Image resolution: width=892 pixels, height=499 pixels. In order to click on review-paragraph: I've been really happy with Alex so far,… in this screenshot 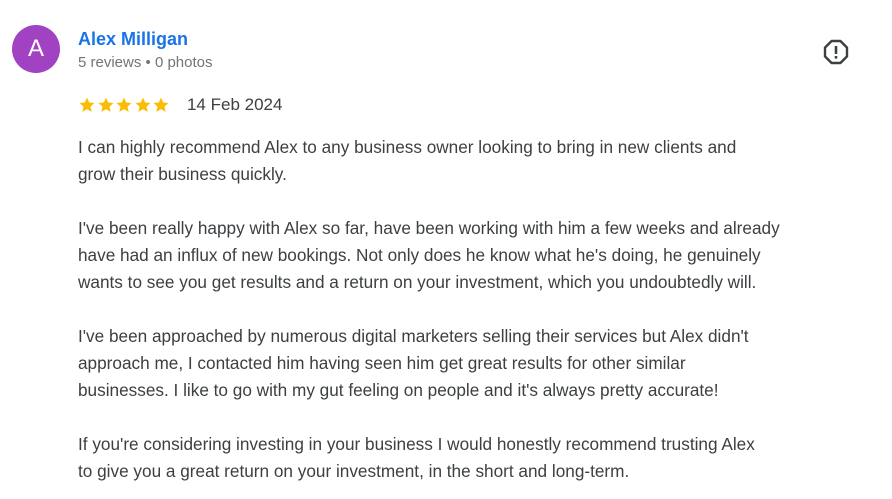, I will do `click(429, 255)`.